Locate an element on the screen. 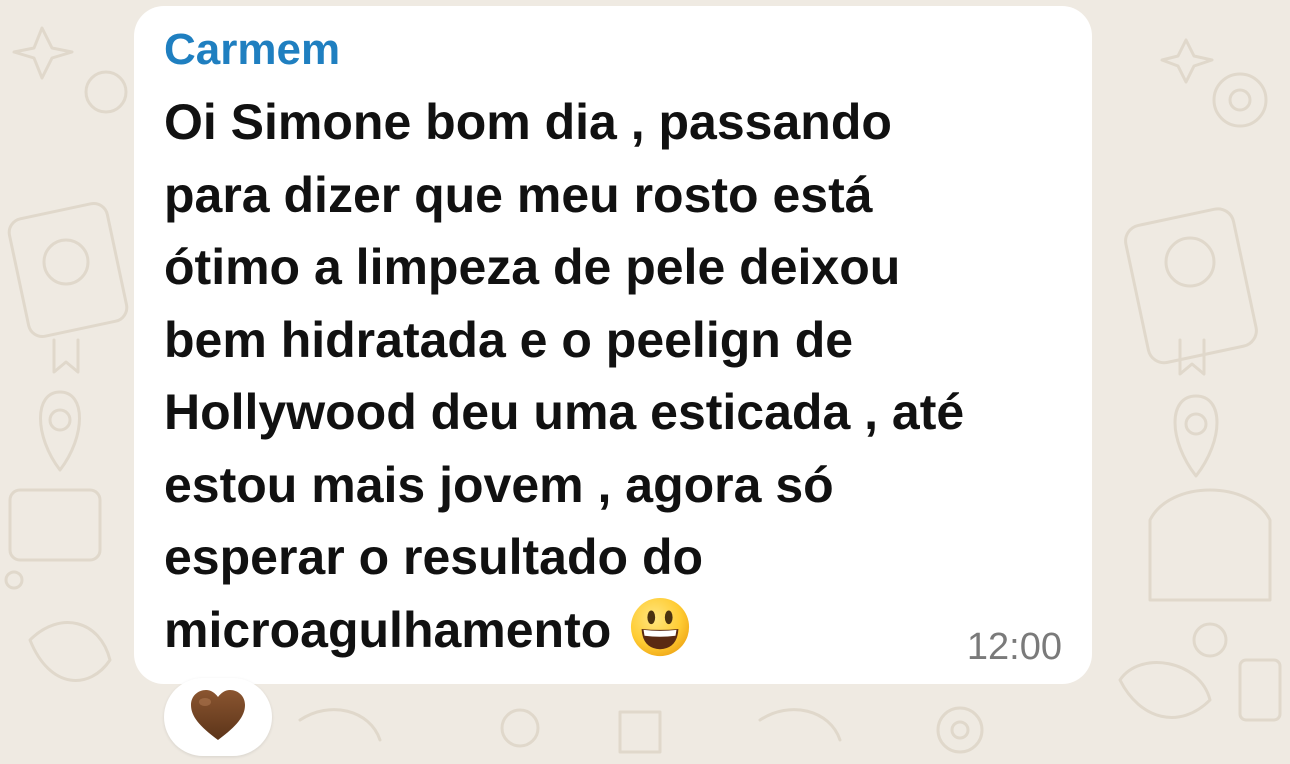 Image resolution: width=1290 pixels, height=764 pixels. reaction-badge is located at coordinates (218, 717).